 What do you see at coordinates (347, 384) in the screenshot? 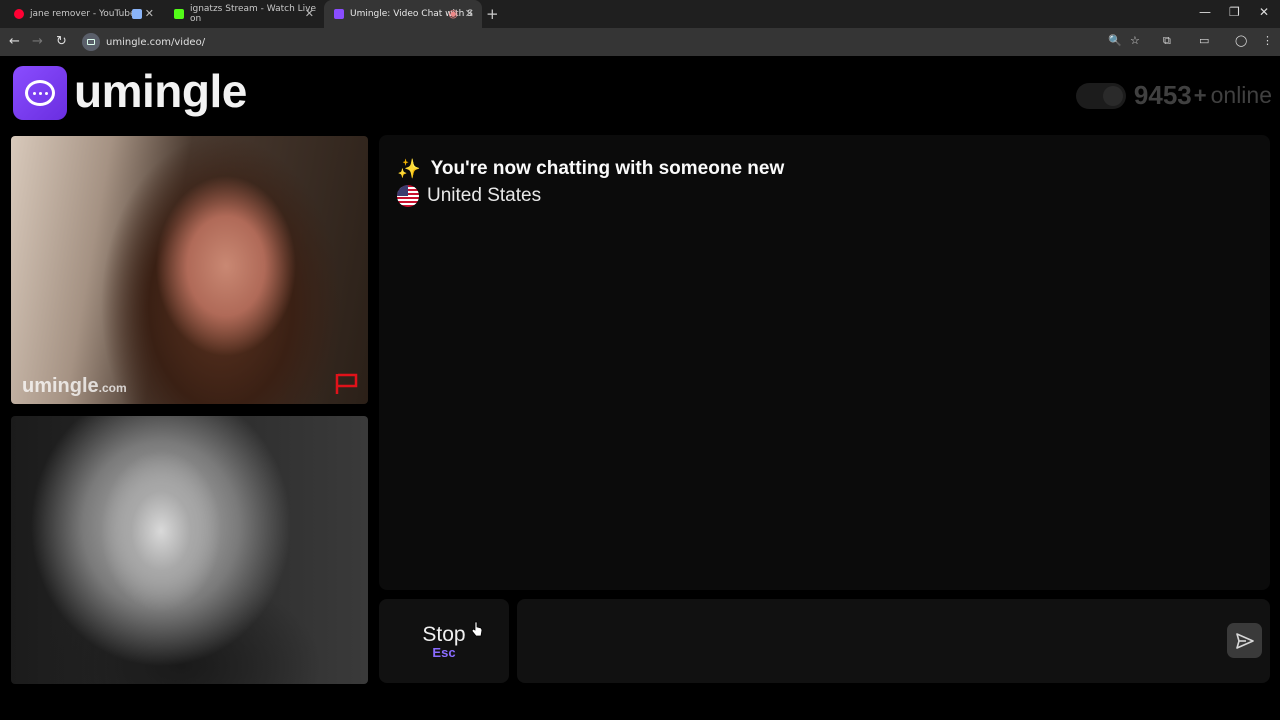
I see `report-flag-icon` at bounding box center [347, 384].